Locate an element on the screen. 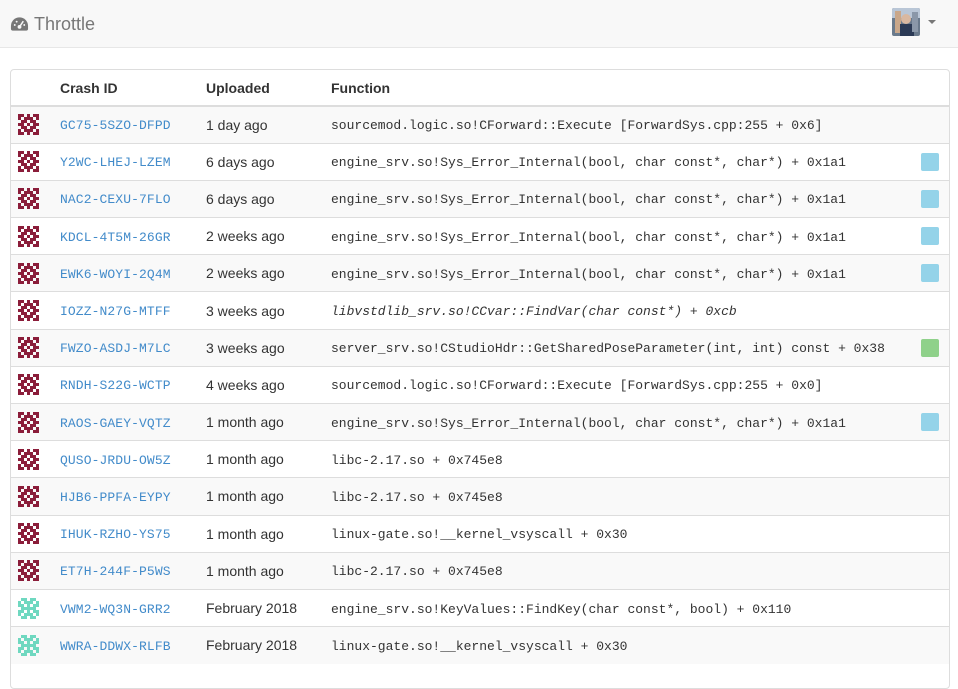 The width and height of the screenshot is (958, 689). crash-id-link: NAC2-CEXU-7FLO is located at coordinates (115, 199).